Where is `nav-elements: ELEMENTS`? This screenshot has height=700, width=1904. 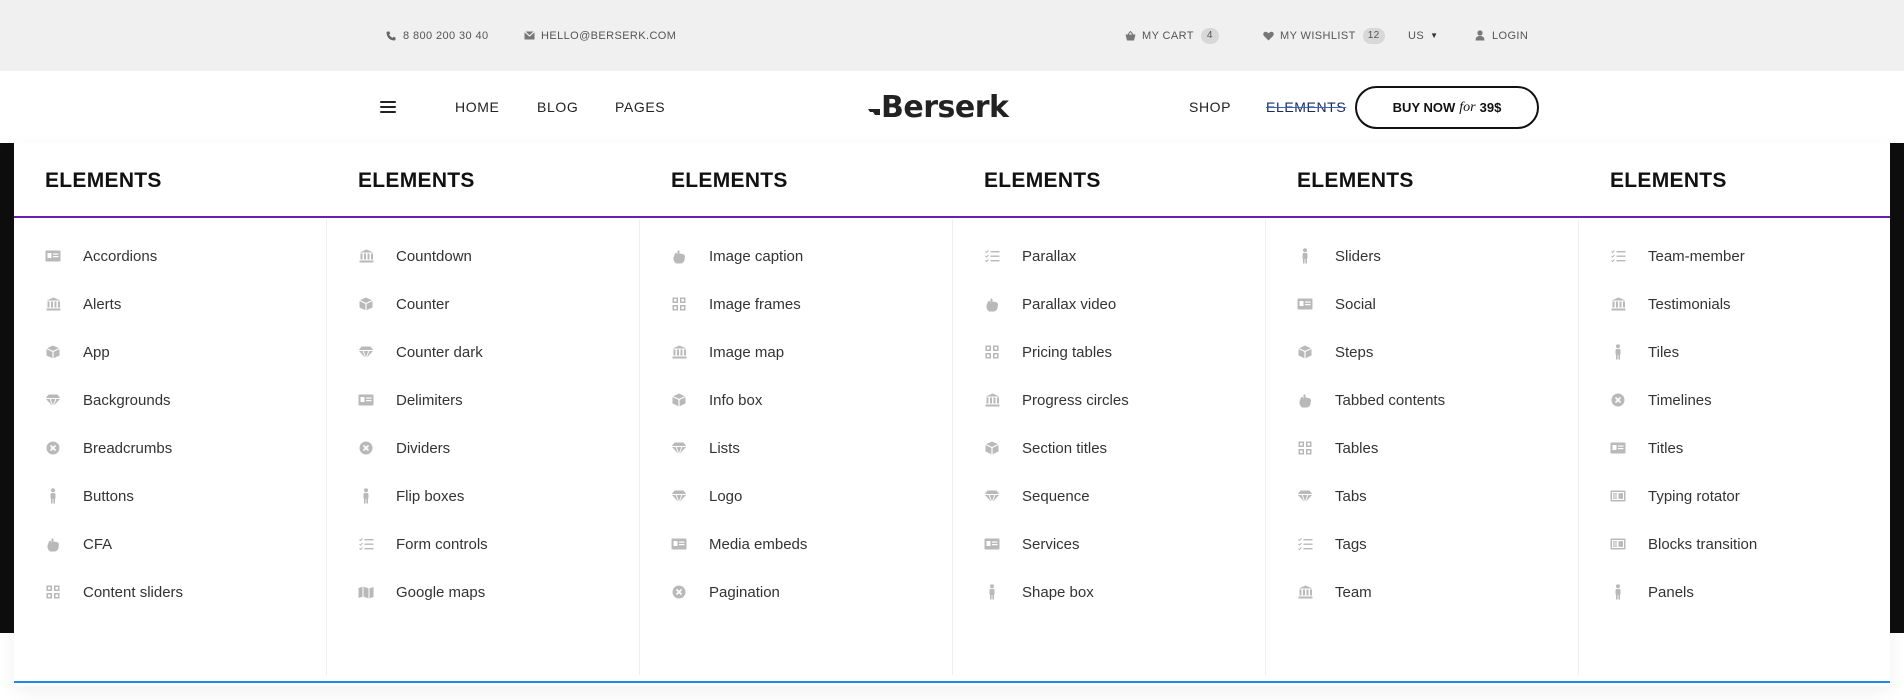
nav-elements: ELEMENTS is located at coordinates (1306, 107).